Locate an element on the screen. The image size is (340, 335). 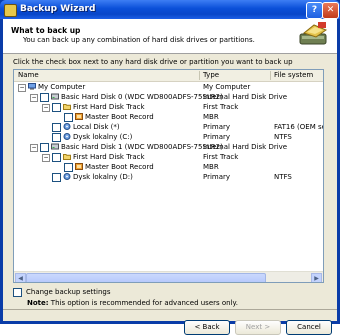
row-name: Dysk lokalny (C:) is located at coordinates (103, 137).